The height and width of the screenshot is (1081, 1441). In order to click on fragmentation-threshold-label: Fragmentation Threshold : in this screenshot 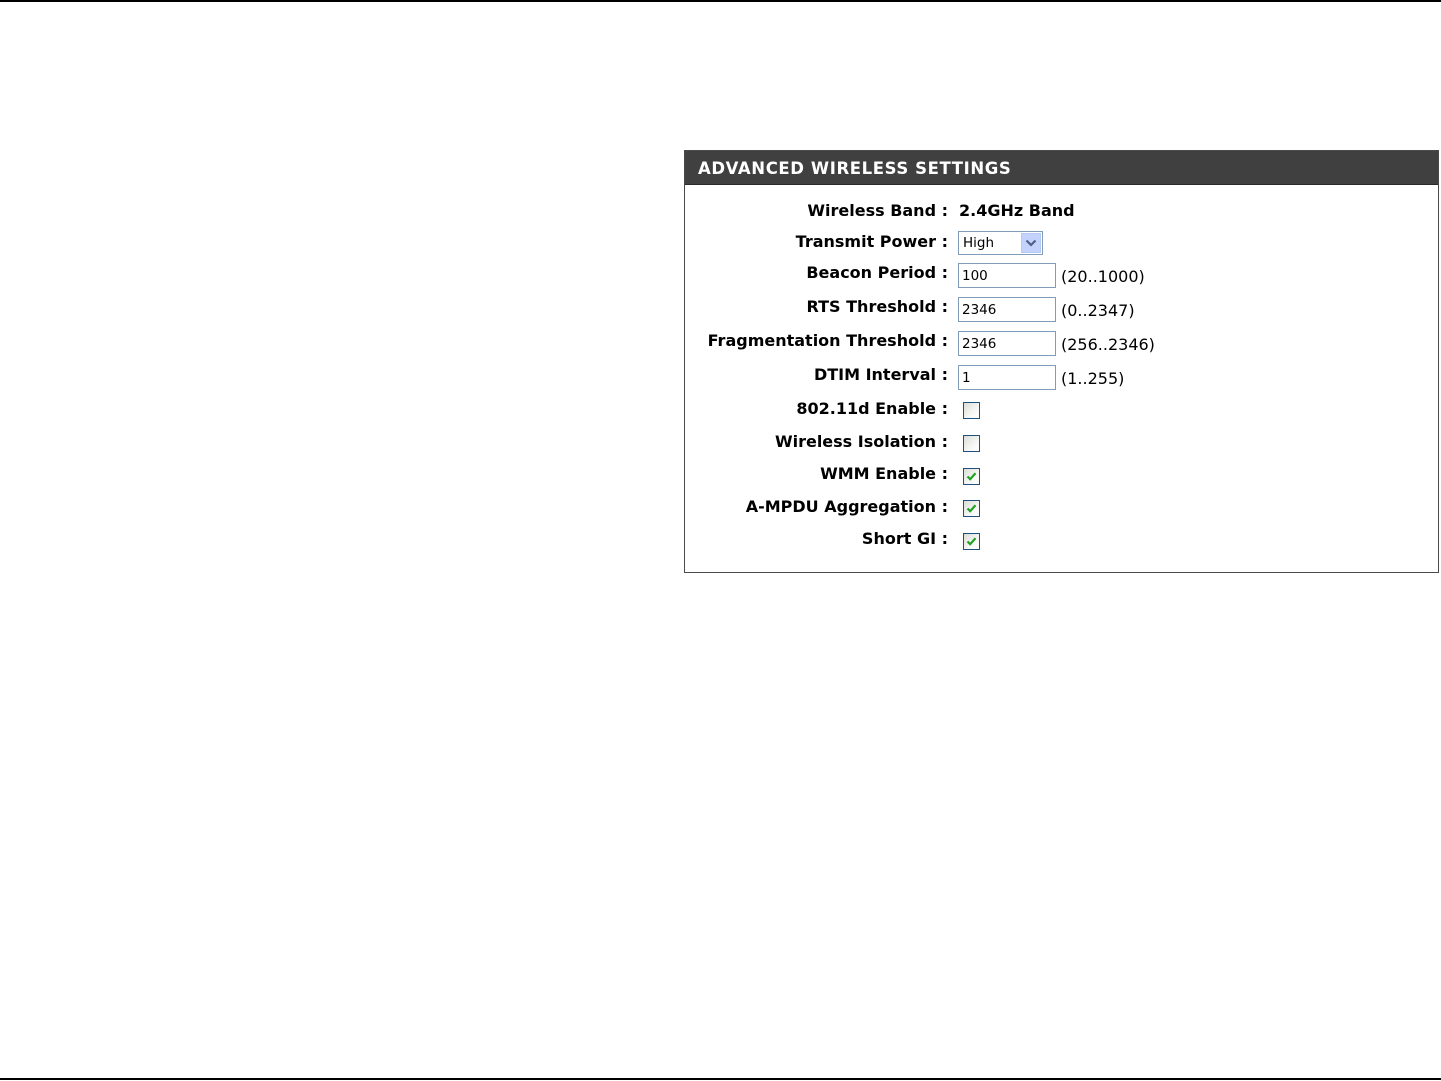, I will do `click(827, 340)`.